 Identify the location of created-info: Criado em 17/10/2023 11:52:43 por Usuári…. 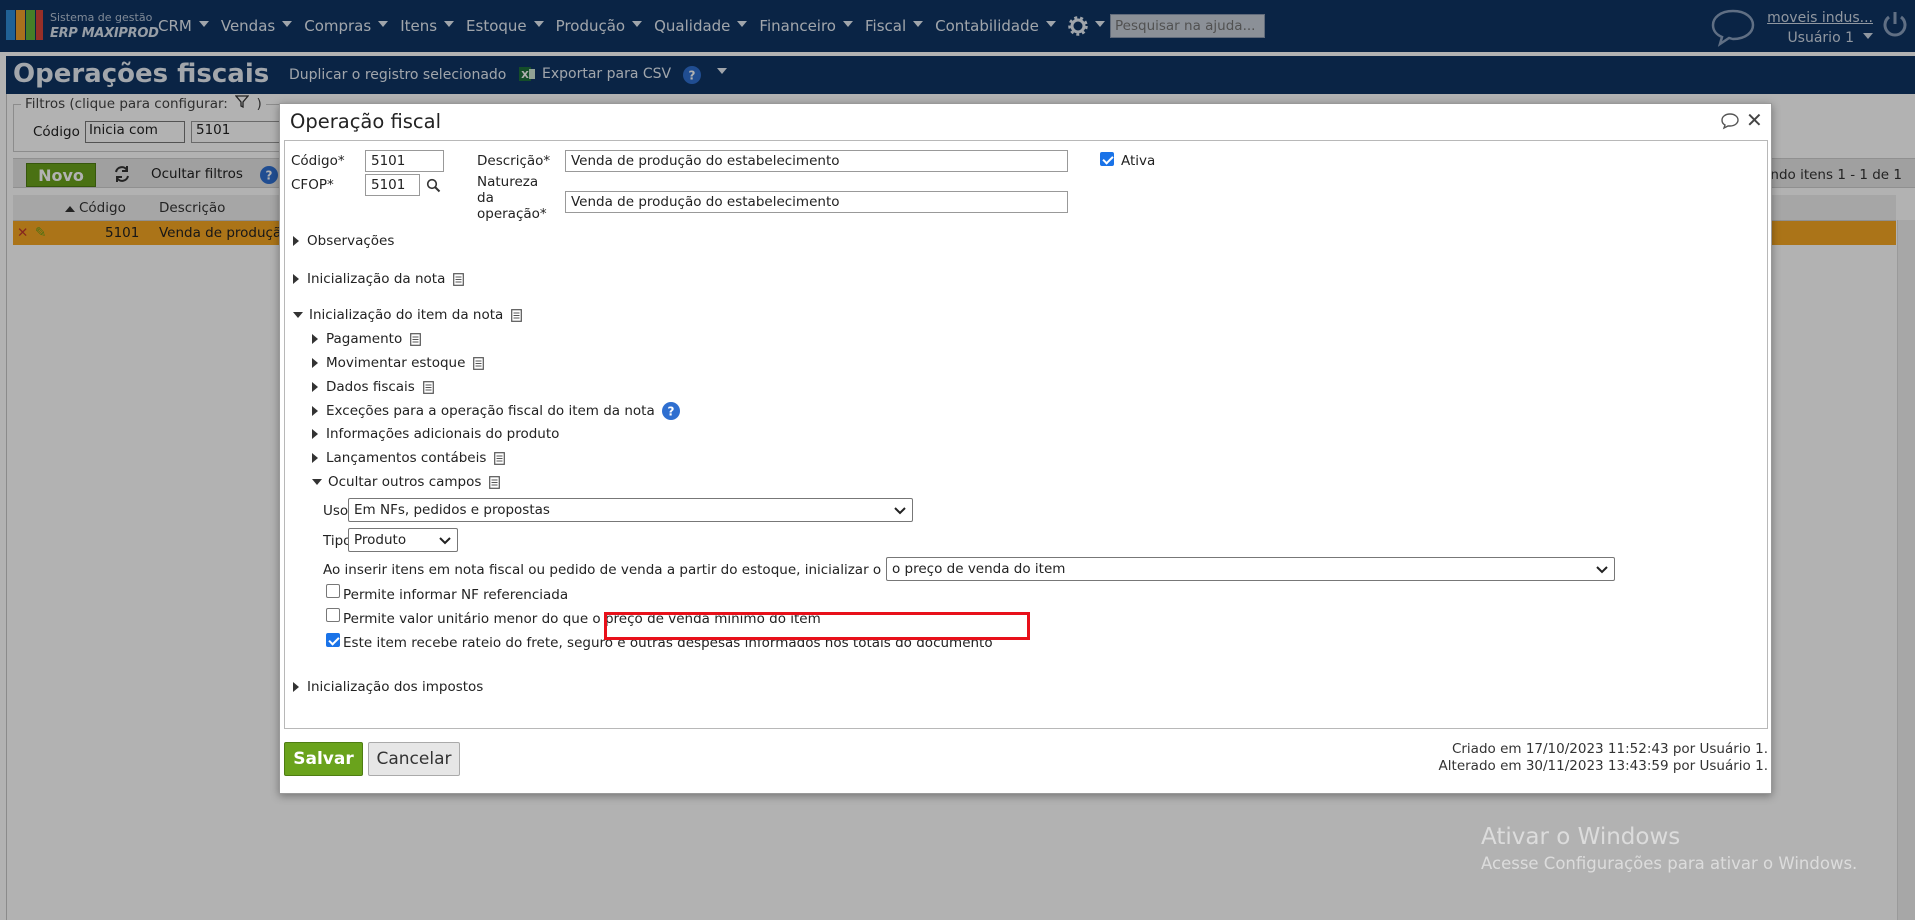
(1609, 749).